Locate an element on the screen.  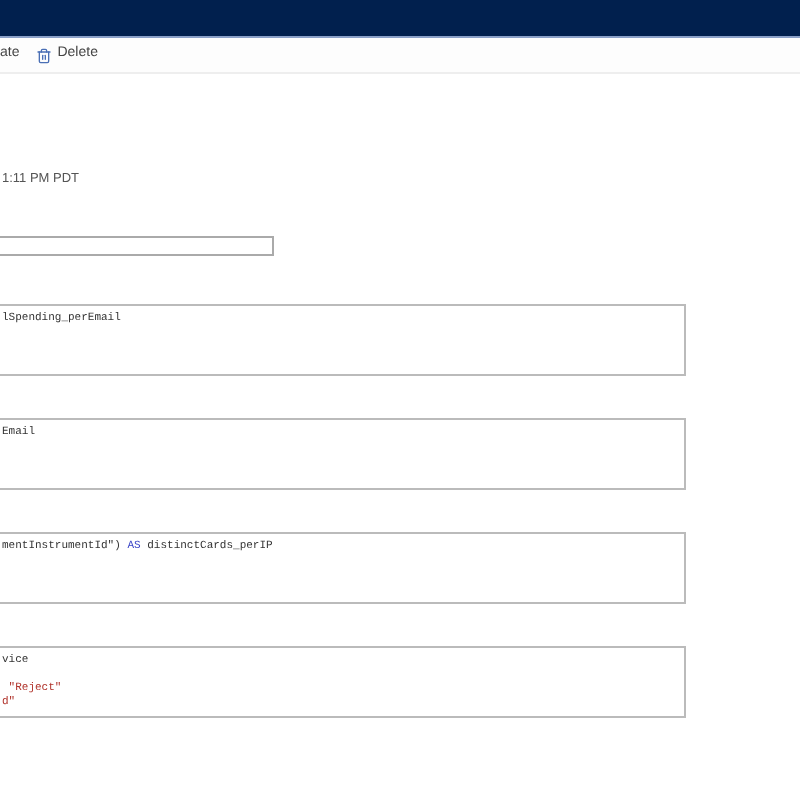
trash-icon is located at coordinates (43, 55).